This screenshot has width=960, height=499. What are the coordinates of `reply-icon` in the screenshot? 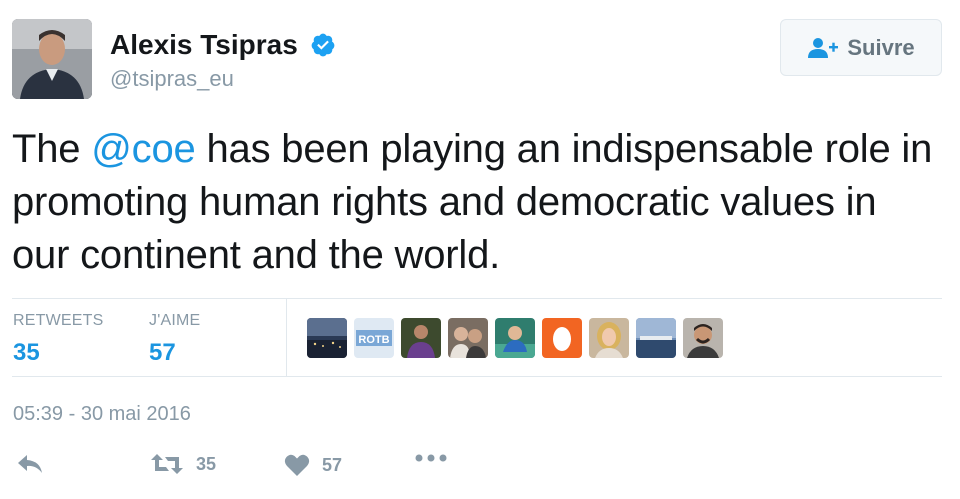 It's located at (30, 464).